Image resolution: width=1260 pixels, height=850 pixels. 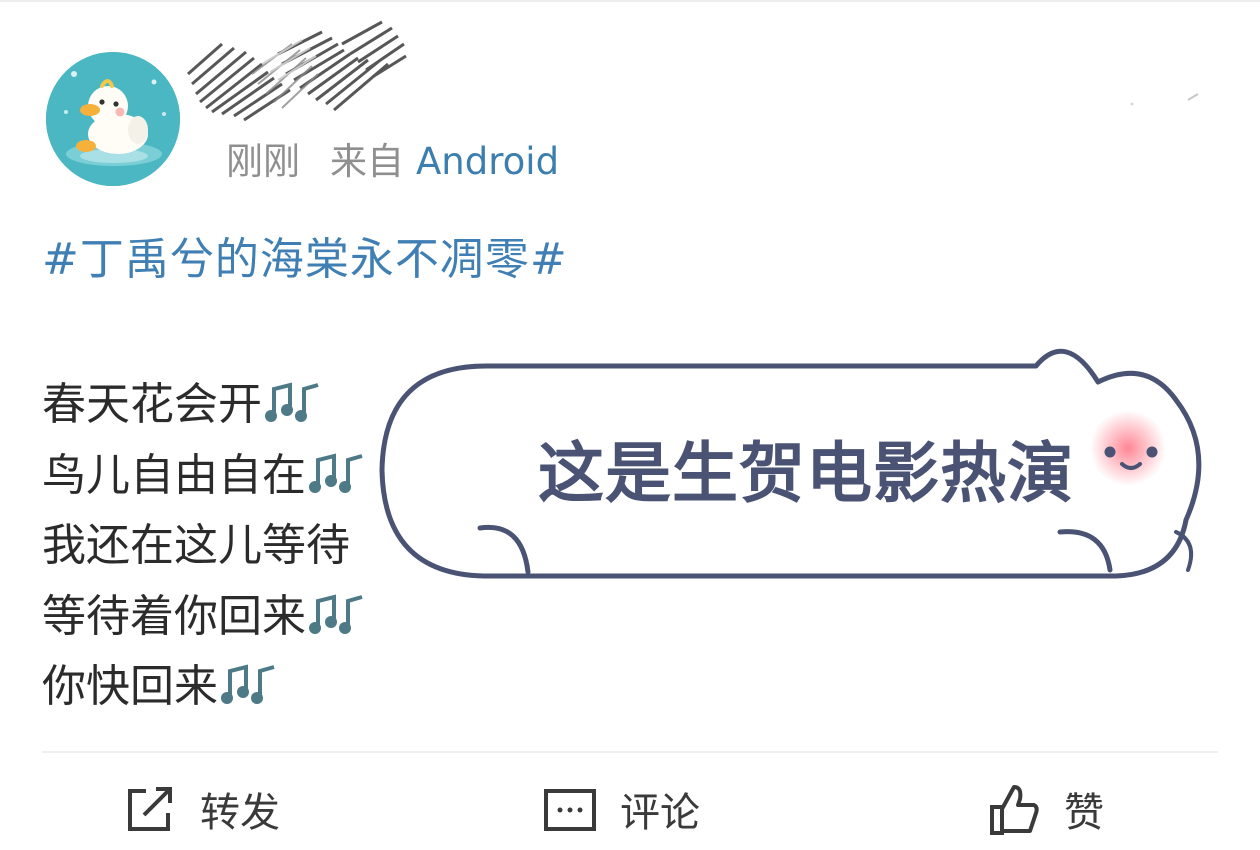 What do you see at coordinates (1084, 813) in the screenshot?
I see `like-label: 赞` at bounding box center [1084, 813].